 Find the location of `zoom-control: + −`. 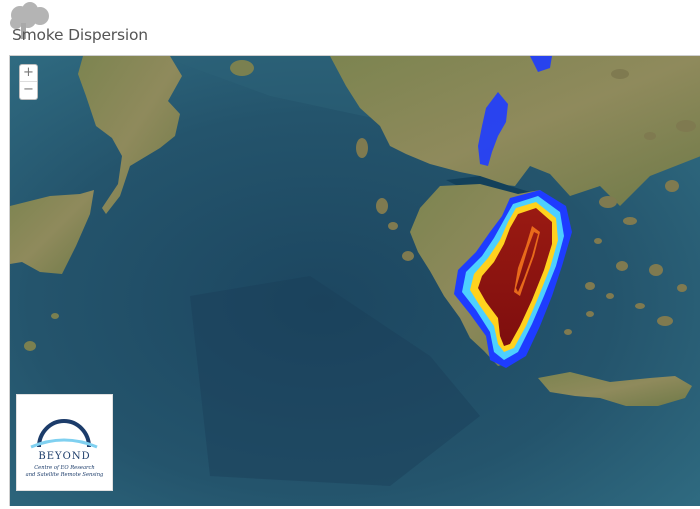

zoom-control: + − is located at coordinates (28, 82).